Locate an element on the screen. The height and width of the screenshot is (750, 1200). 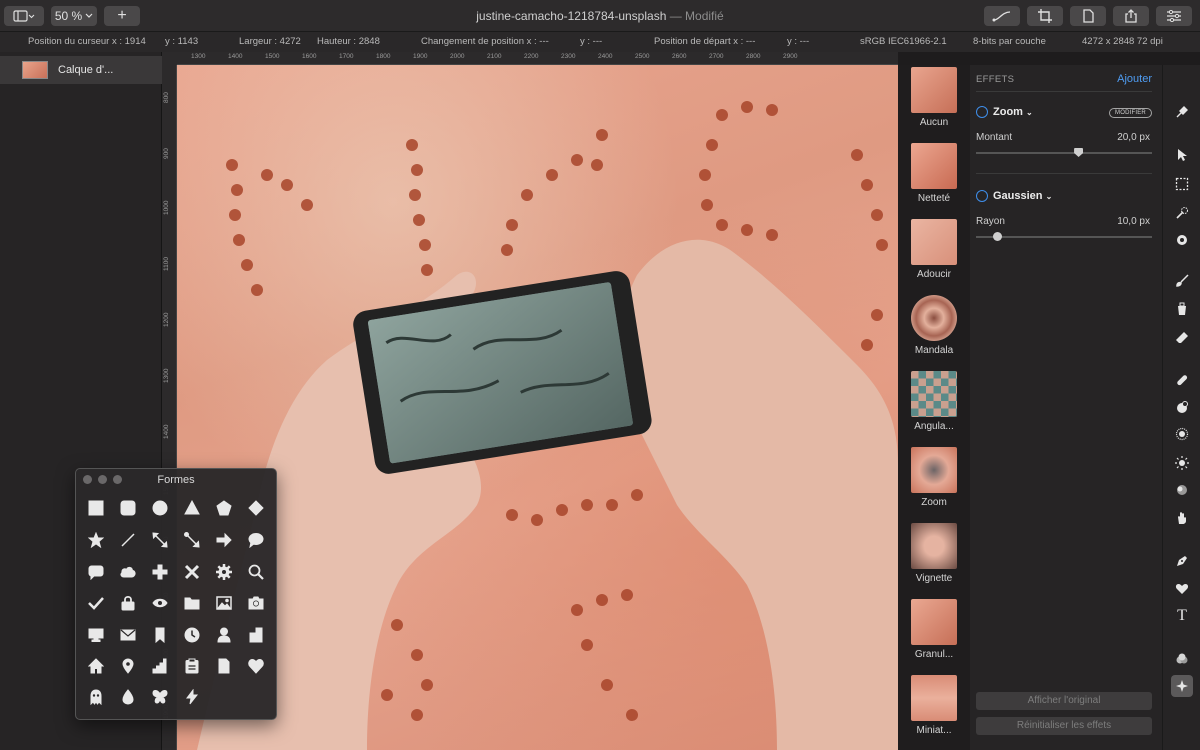
speech-bubble-shape-icon is located at coordinates (256, 540).